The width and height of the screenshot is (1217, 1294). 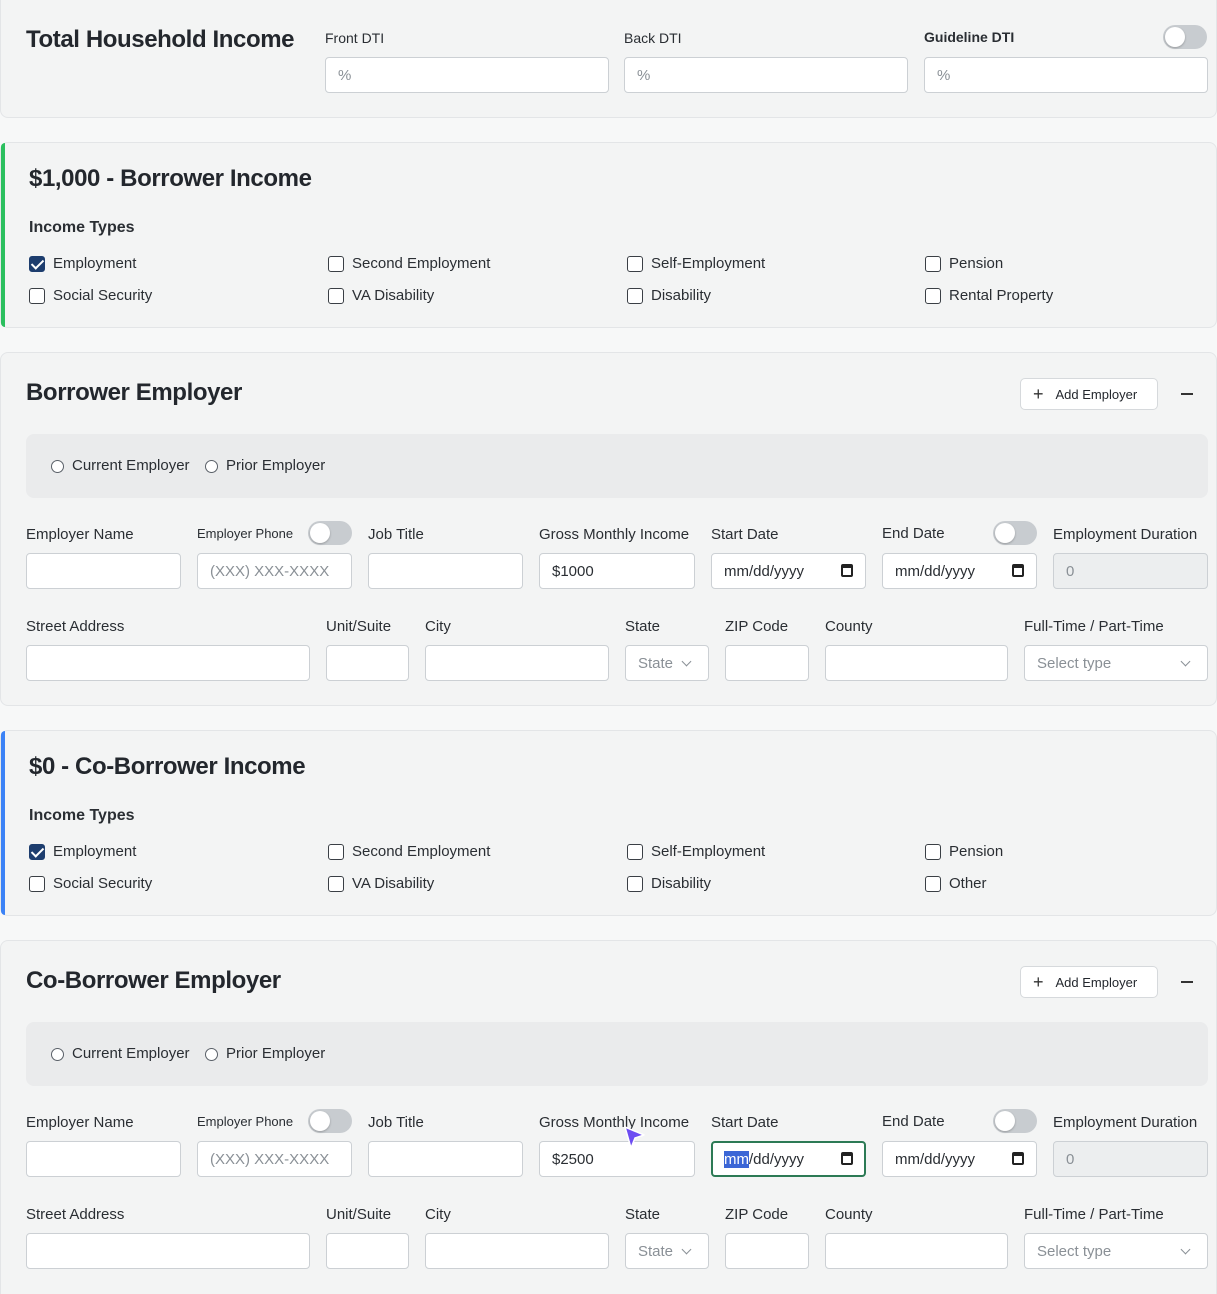 I want to click on guideline-dti-toggle, so click(x=1185, y=37).